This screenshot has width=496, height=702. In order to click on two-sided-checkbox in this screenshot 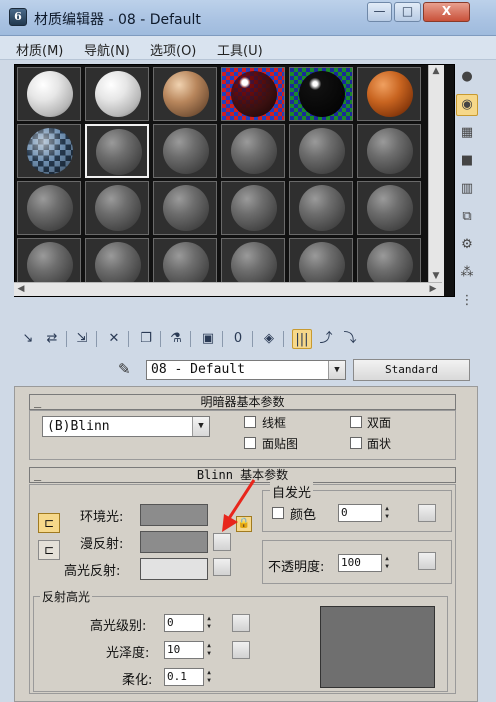, I will do `click(356, 422)`.